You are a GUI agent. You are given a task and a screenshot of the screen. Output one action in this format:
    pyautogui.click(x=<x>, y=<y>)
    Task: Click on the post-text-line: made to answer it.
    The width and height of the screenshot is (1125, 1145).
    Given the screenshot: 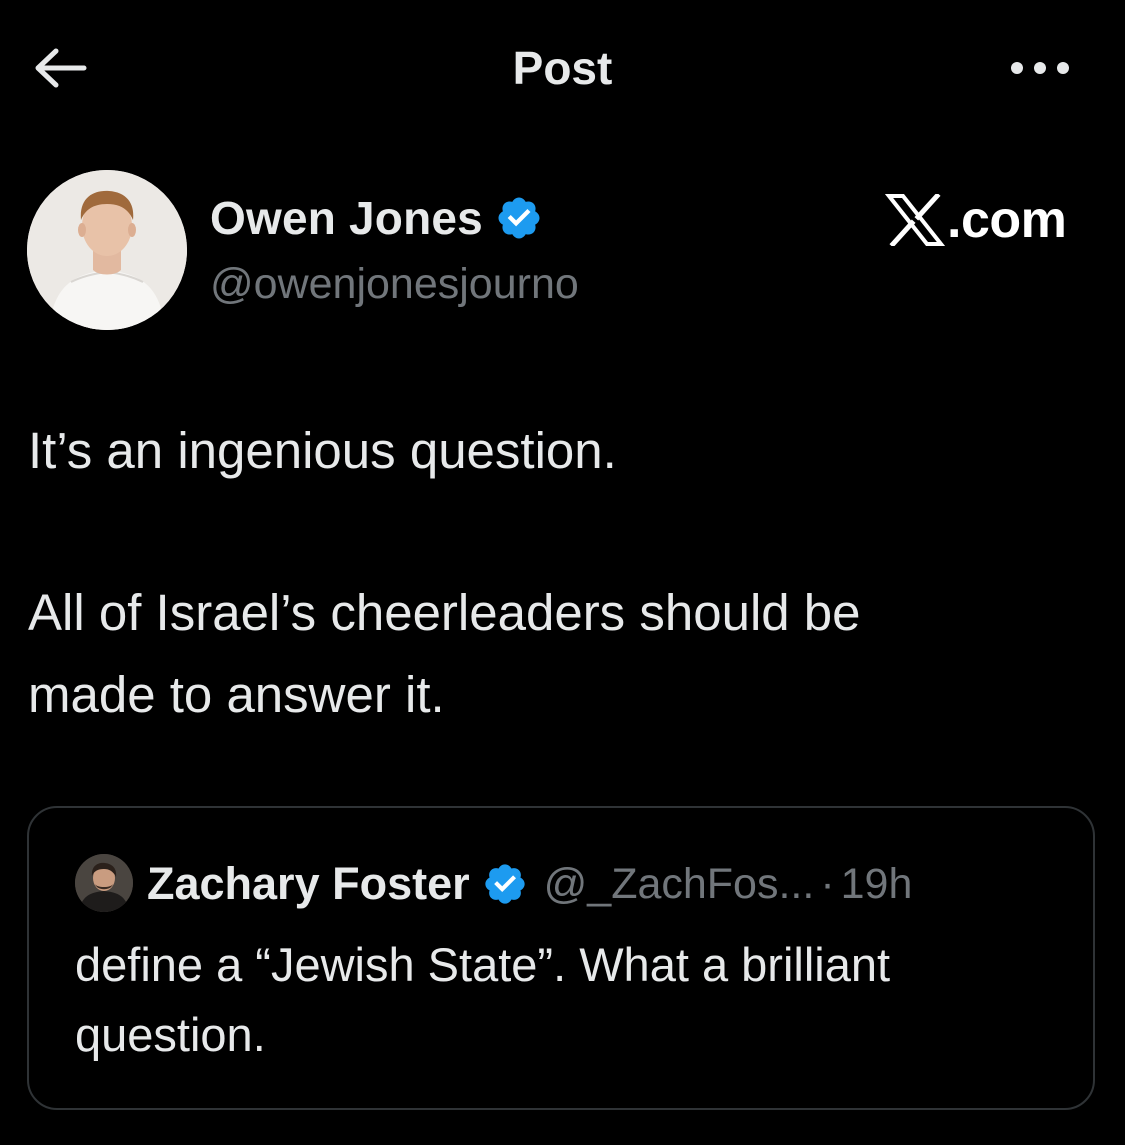 What is the action you would take?
    pyautogui.click(x=236, y=694)
    